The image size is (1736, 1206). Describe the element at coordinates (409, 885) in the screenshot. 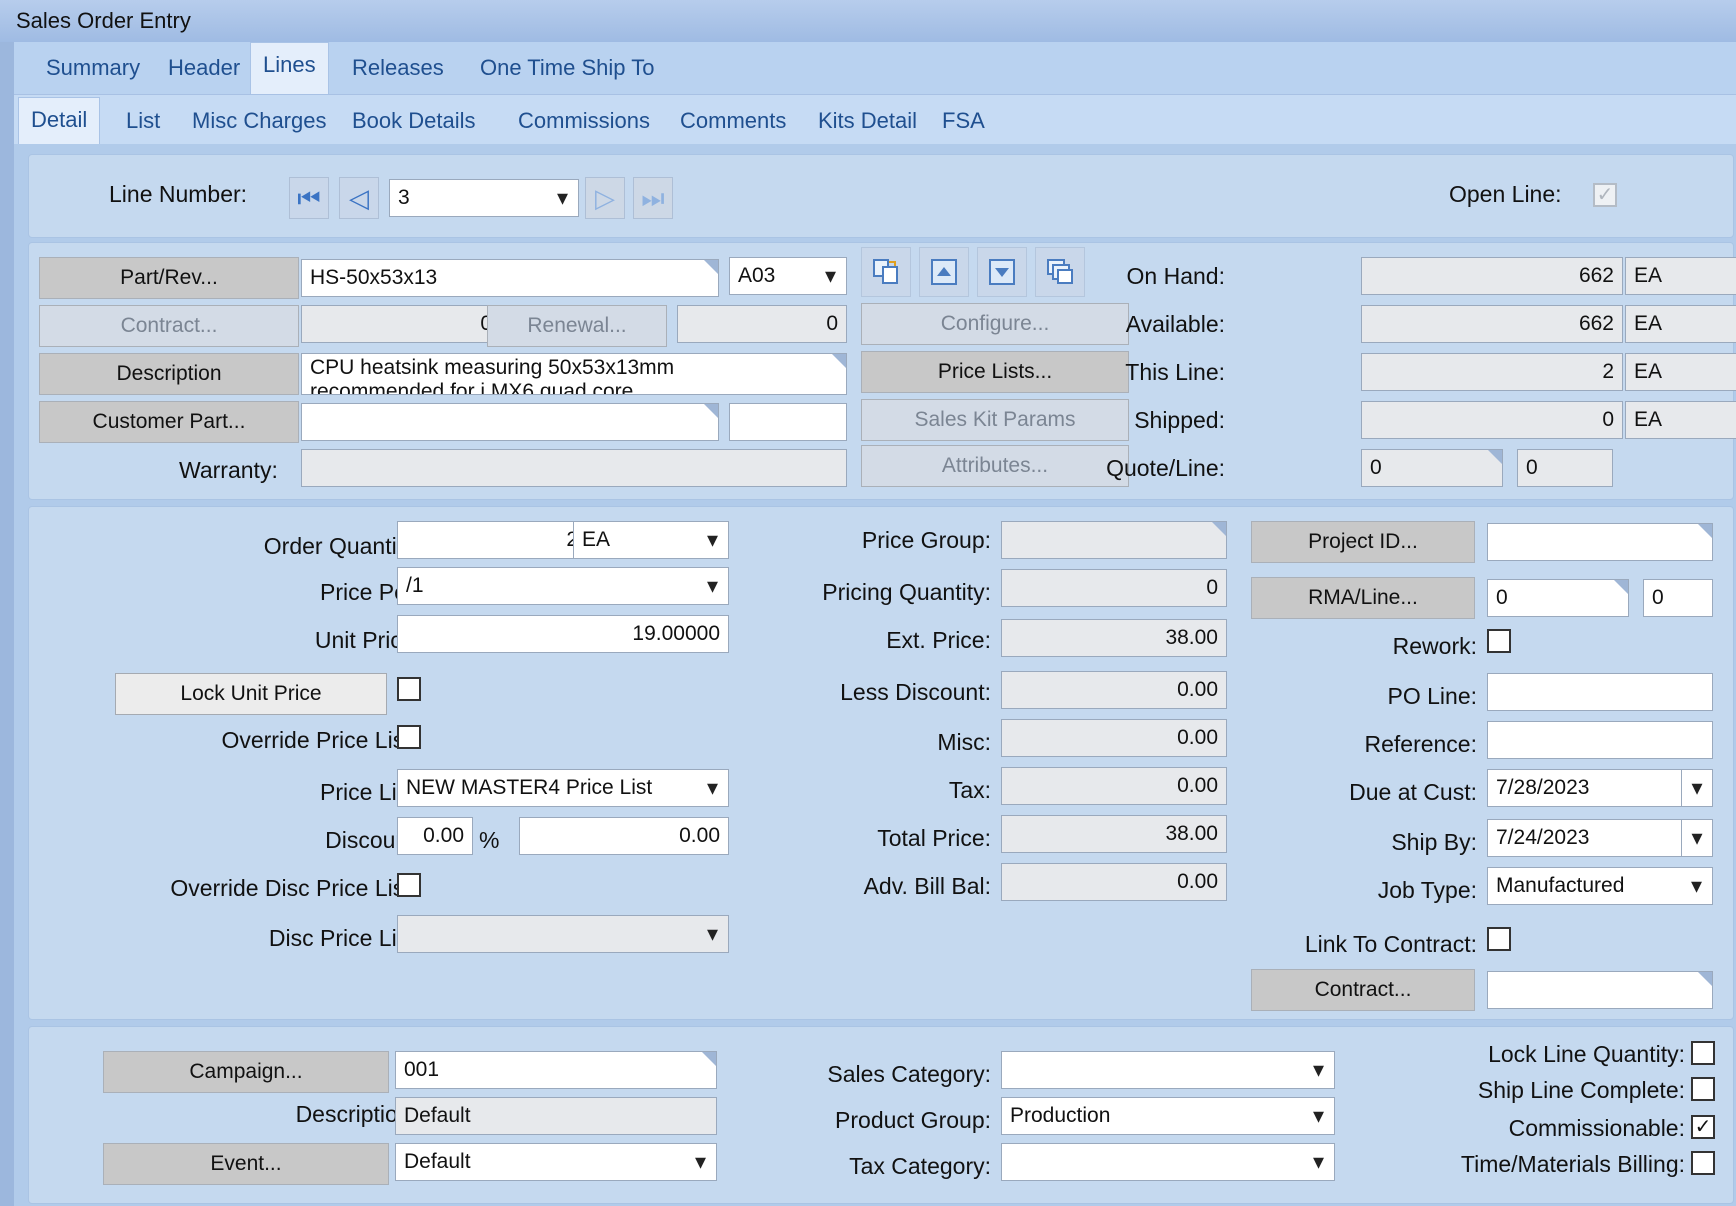

I see `override-disc-price-list-checkbox` at that location.